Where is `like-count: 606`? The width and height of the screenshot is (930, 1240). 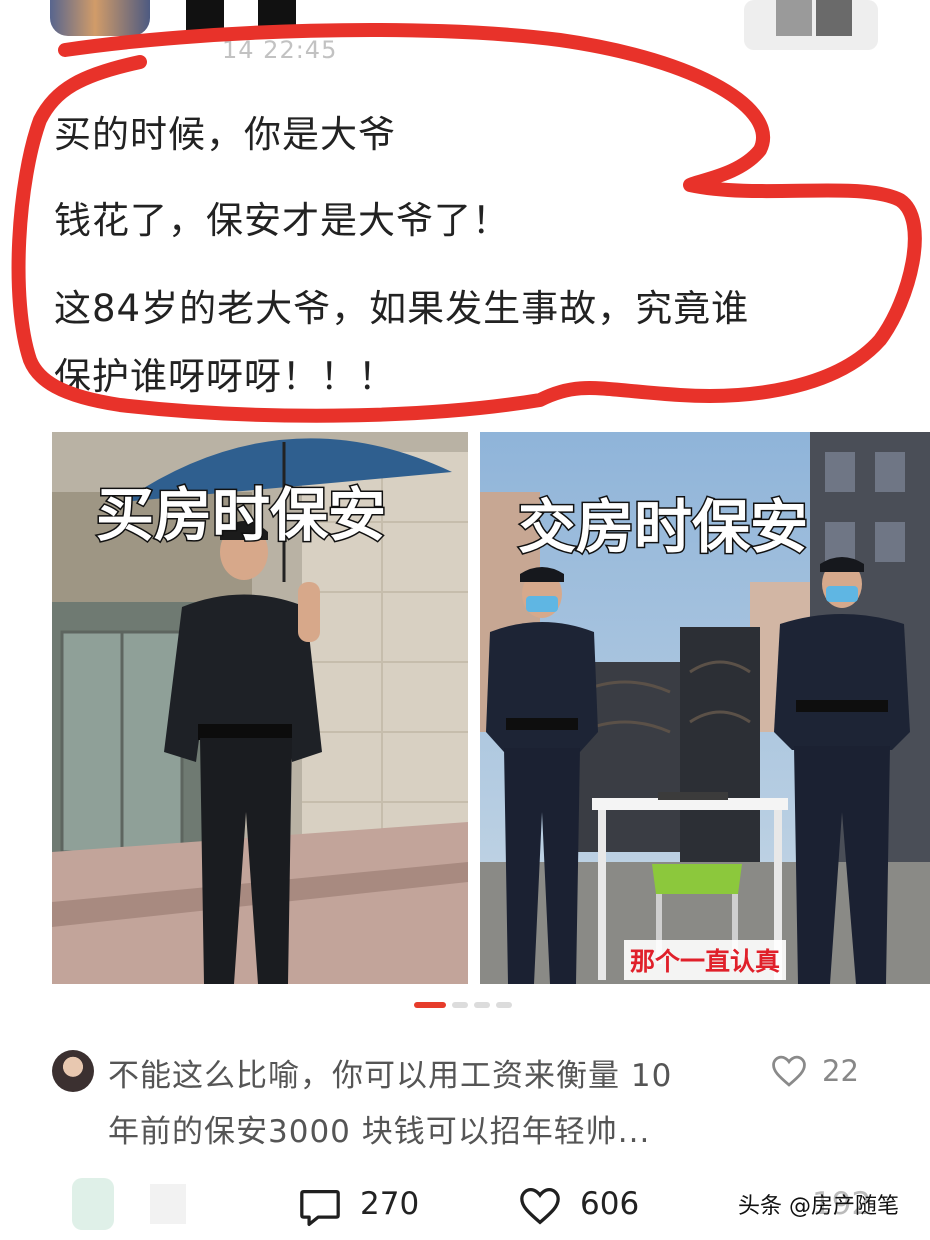 like-count: 606 is located at coordinates (609, 1204).